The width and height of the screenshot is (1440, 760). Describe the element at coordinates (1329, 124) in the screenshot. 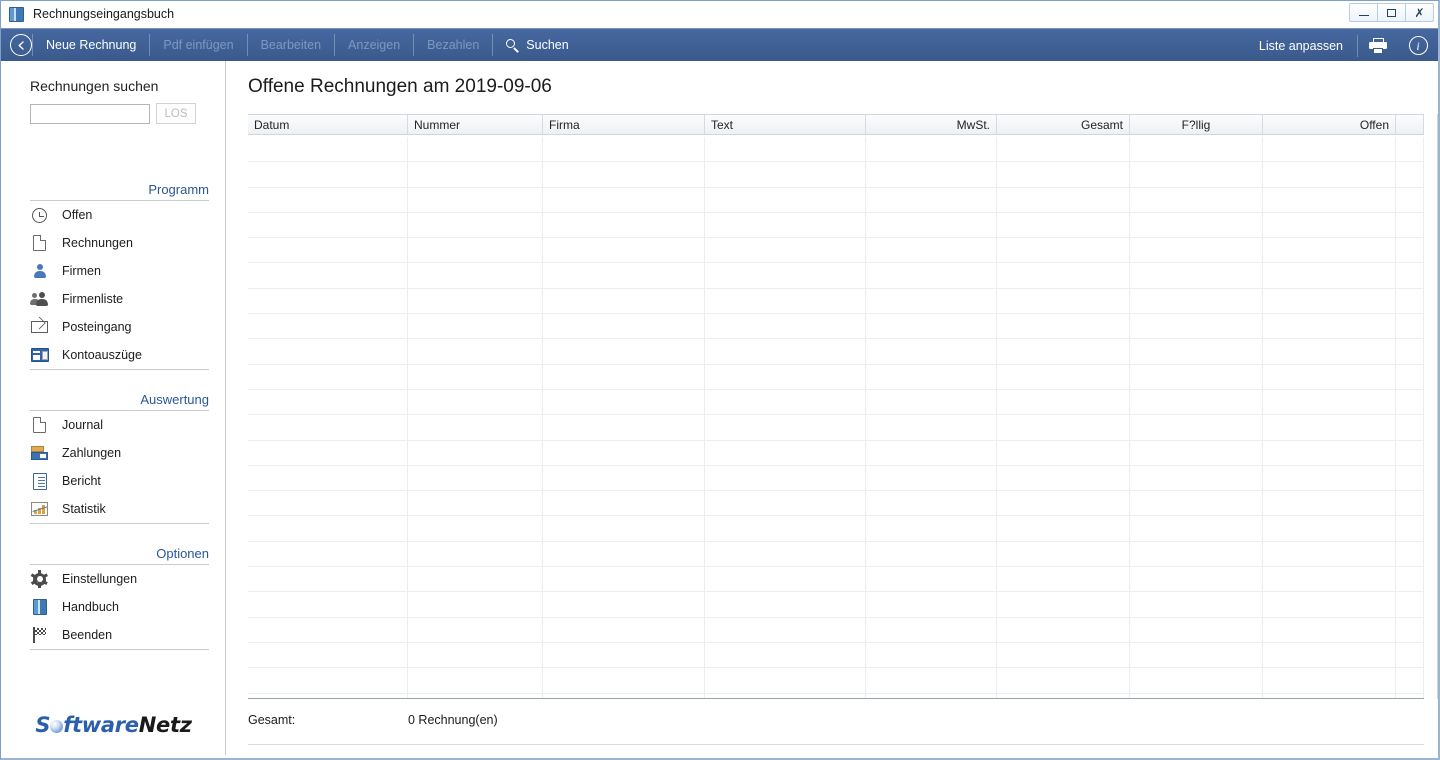

I see `grid-column-header-offen: Offen` at that location.